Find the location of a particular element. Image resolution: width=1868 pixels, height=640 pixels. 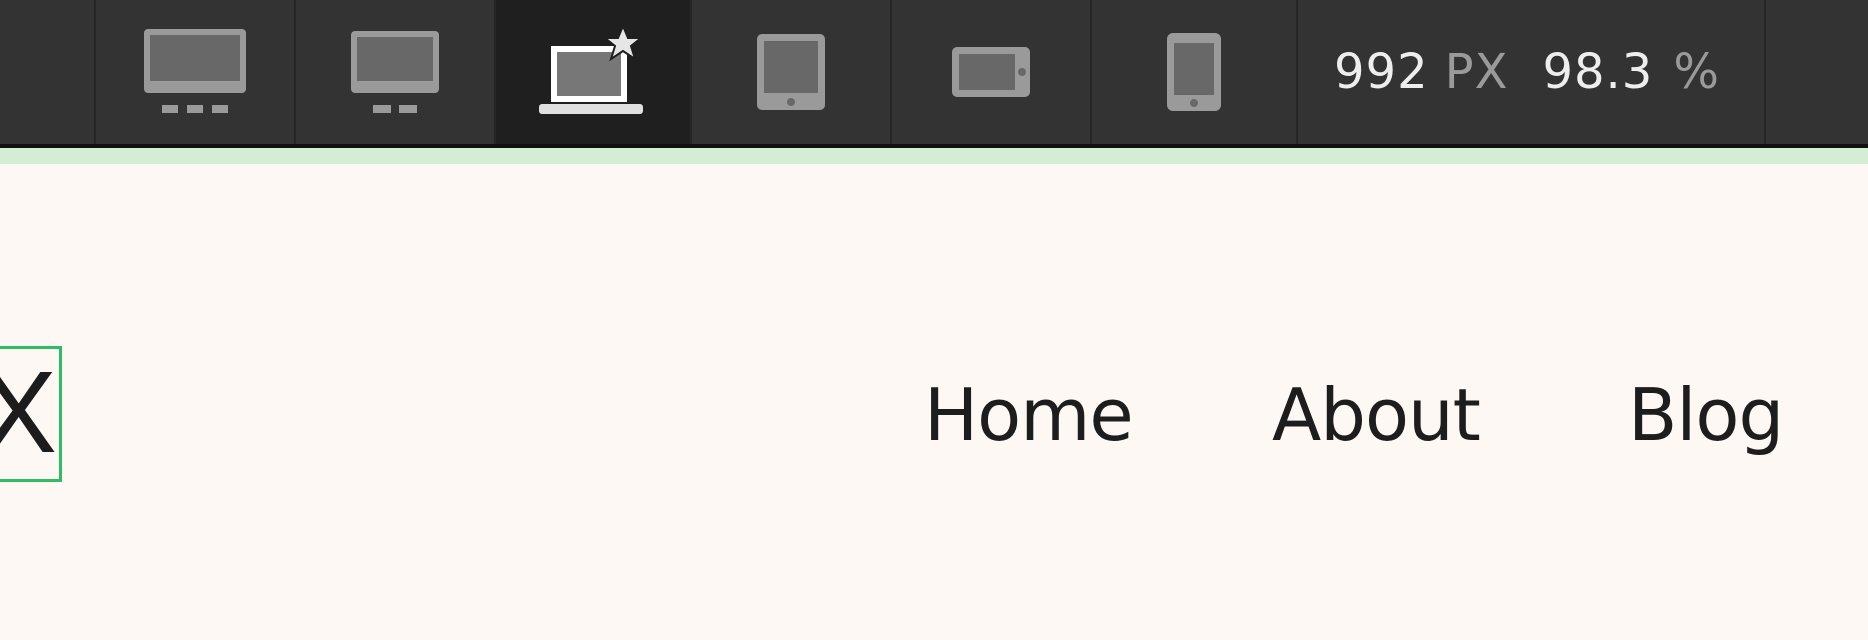

tablet-portrait-icon is located at coordinates (791, 72).